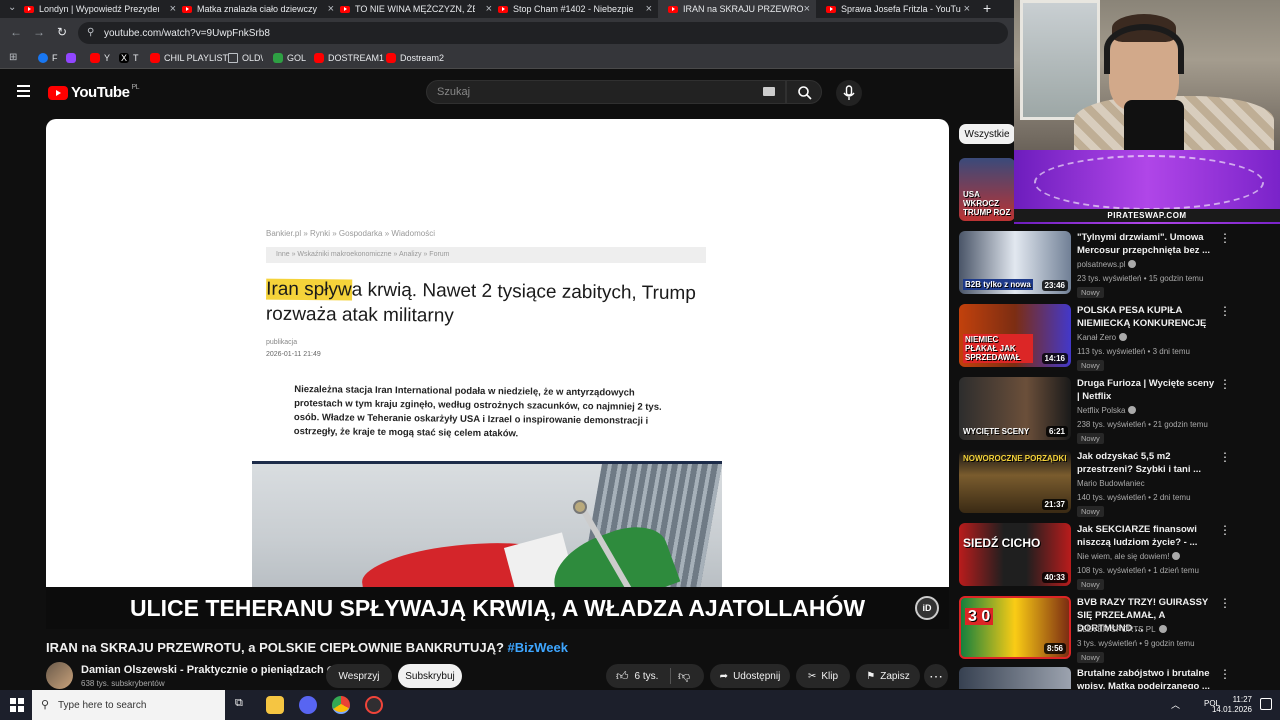 This screenshot has height=720, width=1280. I want to click on channel-name: Mario Budowlaniec, so click(1111, 483).